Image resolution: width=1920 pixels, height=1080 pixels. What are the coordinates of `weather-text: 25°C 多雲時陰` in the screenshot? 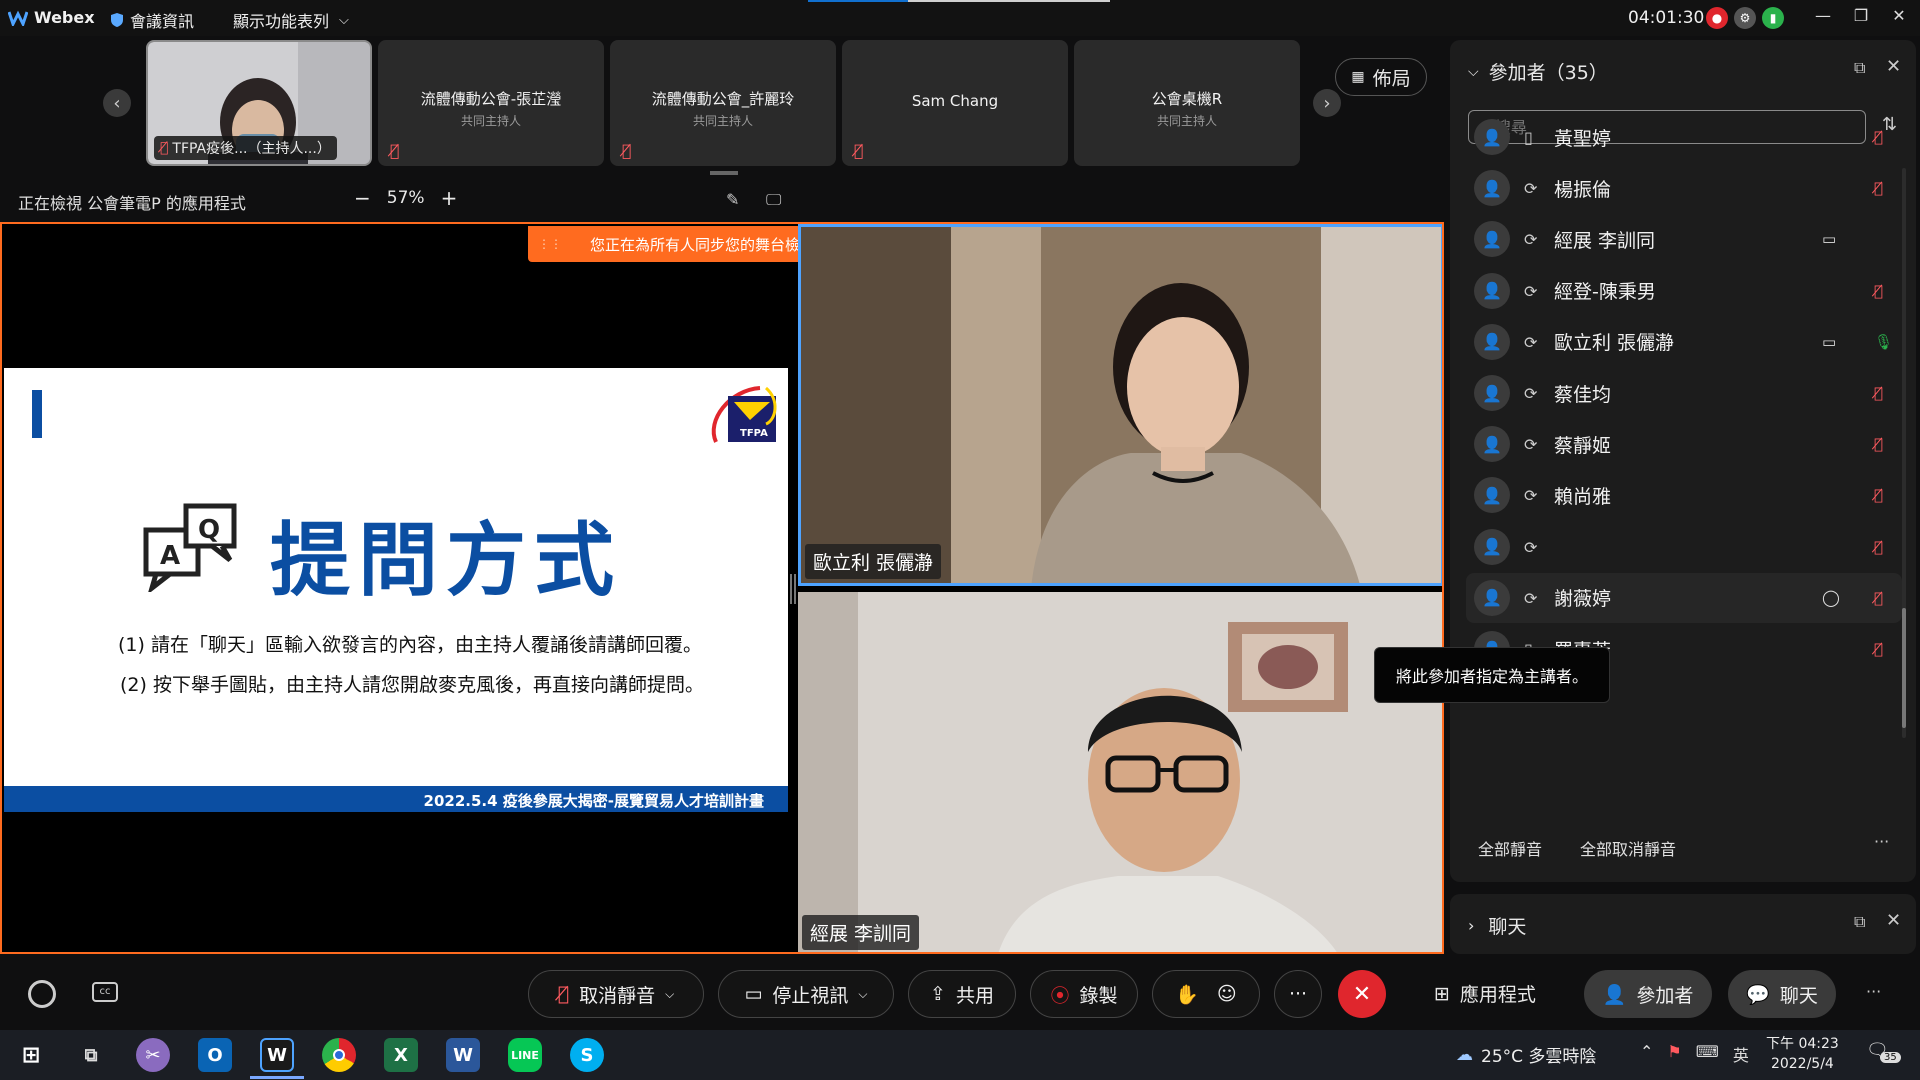 It's located at (1539, 1057).